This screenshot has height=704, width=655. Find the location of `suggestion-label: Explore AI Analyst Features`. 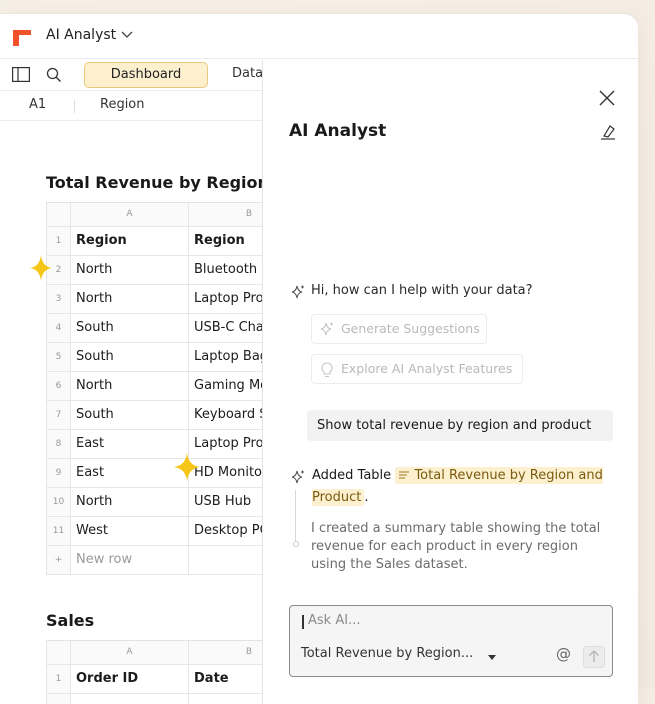

suggestion-label: Explore AI Analyst Features is located at coordinates (427, 368).